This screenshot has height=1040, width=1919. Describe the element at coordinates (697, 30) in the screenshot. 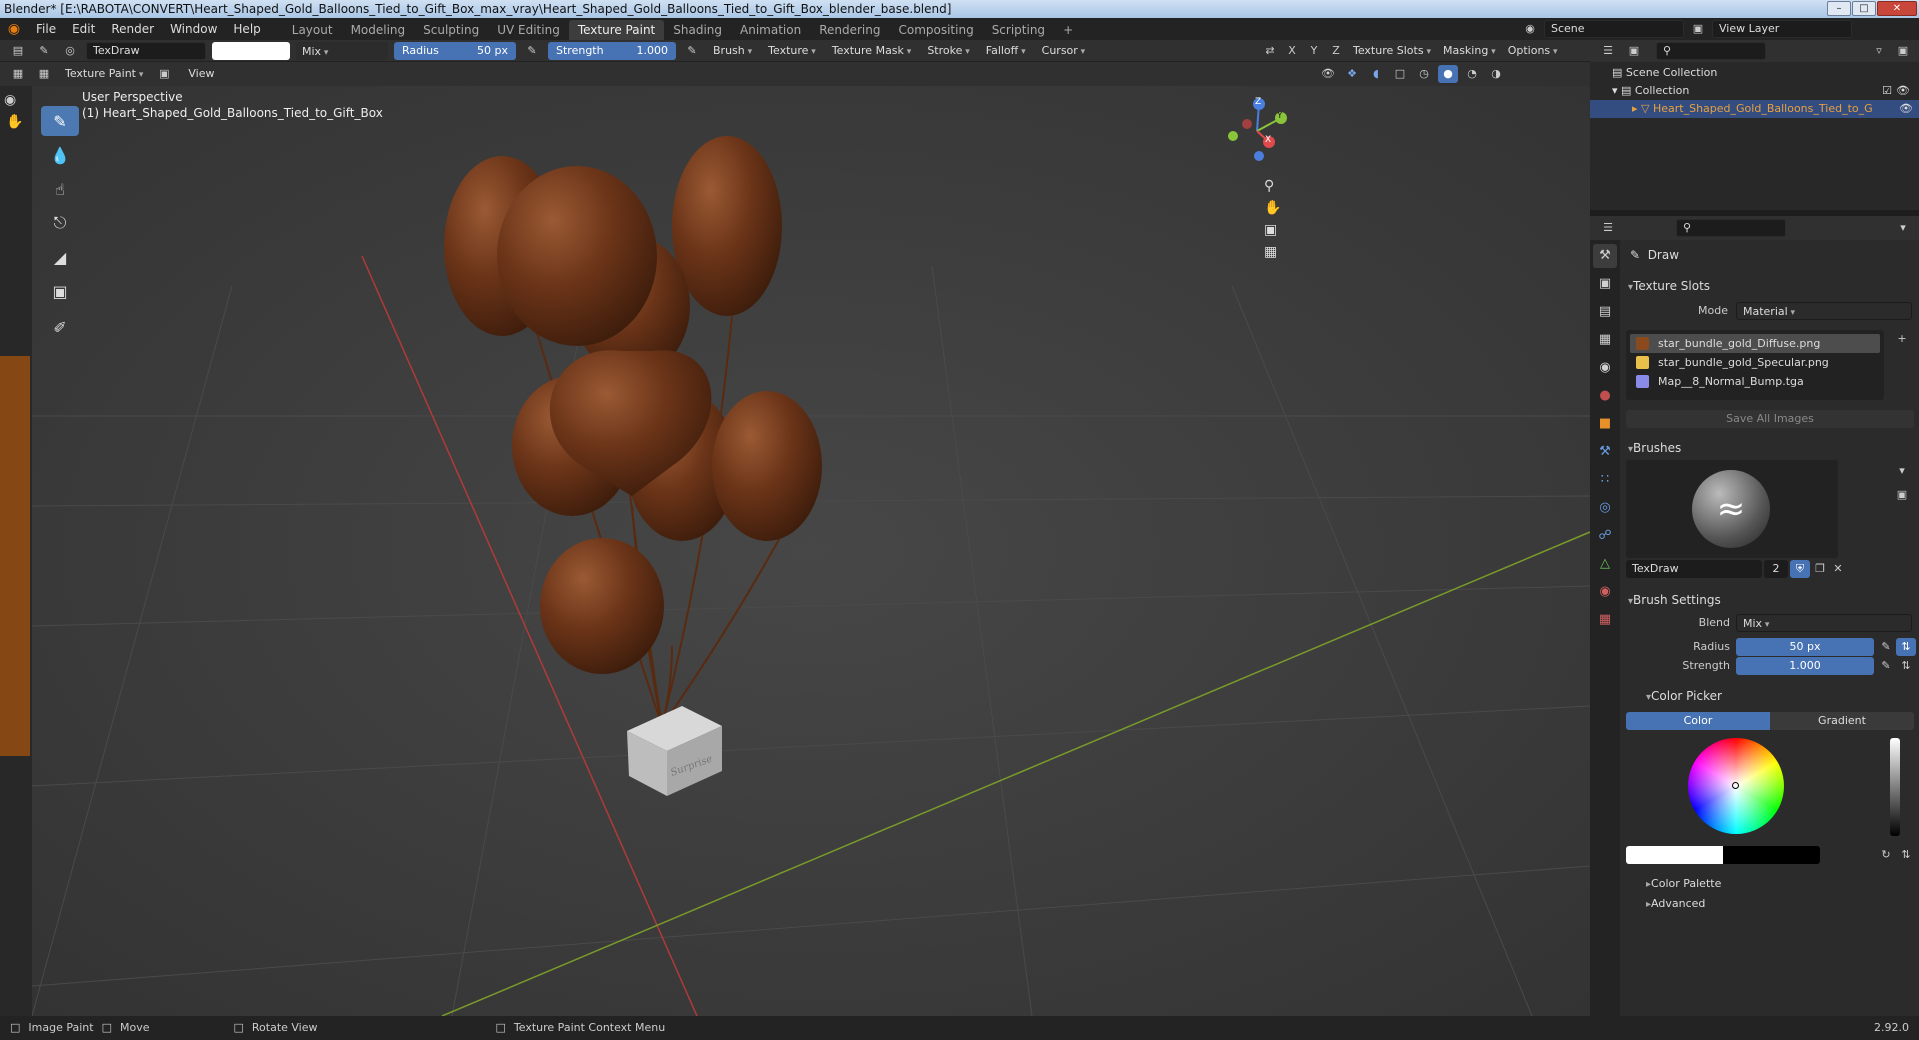

I see `tab-shading: Shading` at that location.